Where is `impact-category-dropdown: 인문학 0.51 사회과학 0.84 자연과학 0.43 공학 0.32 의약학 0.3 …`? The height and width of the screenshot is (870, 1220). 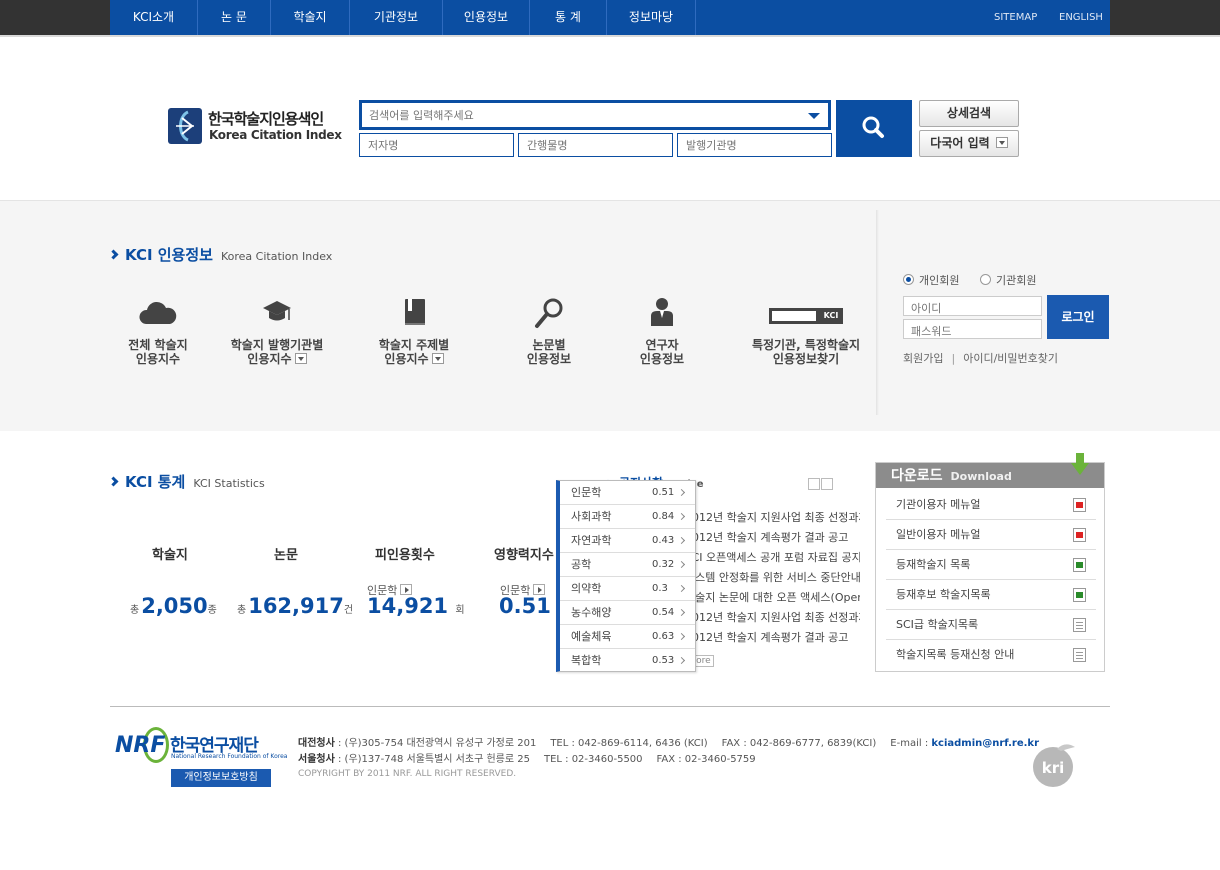 impact-category-dropdown: 인문학 0.51 사회과학 0.84 자연과학 0.43 공학 0.32 의약학 0.3 … is located at coordinates (626, 576).